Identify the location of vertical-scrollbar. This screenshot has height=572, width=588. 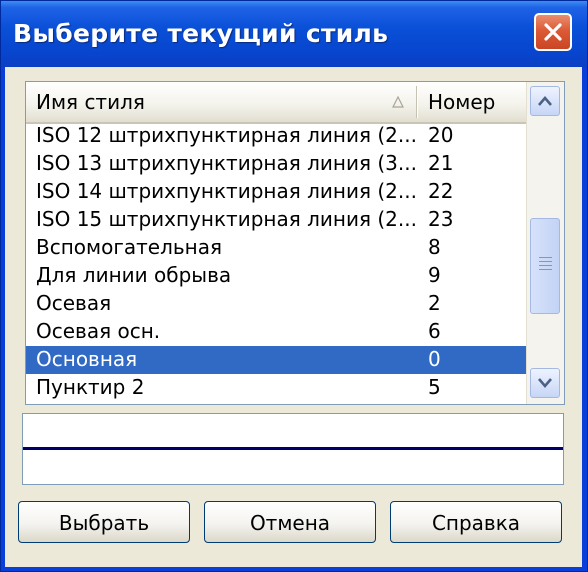
(545, 243).